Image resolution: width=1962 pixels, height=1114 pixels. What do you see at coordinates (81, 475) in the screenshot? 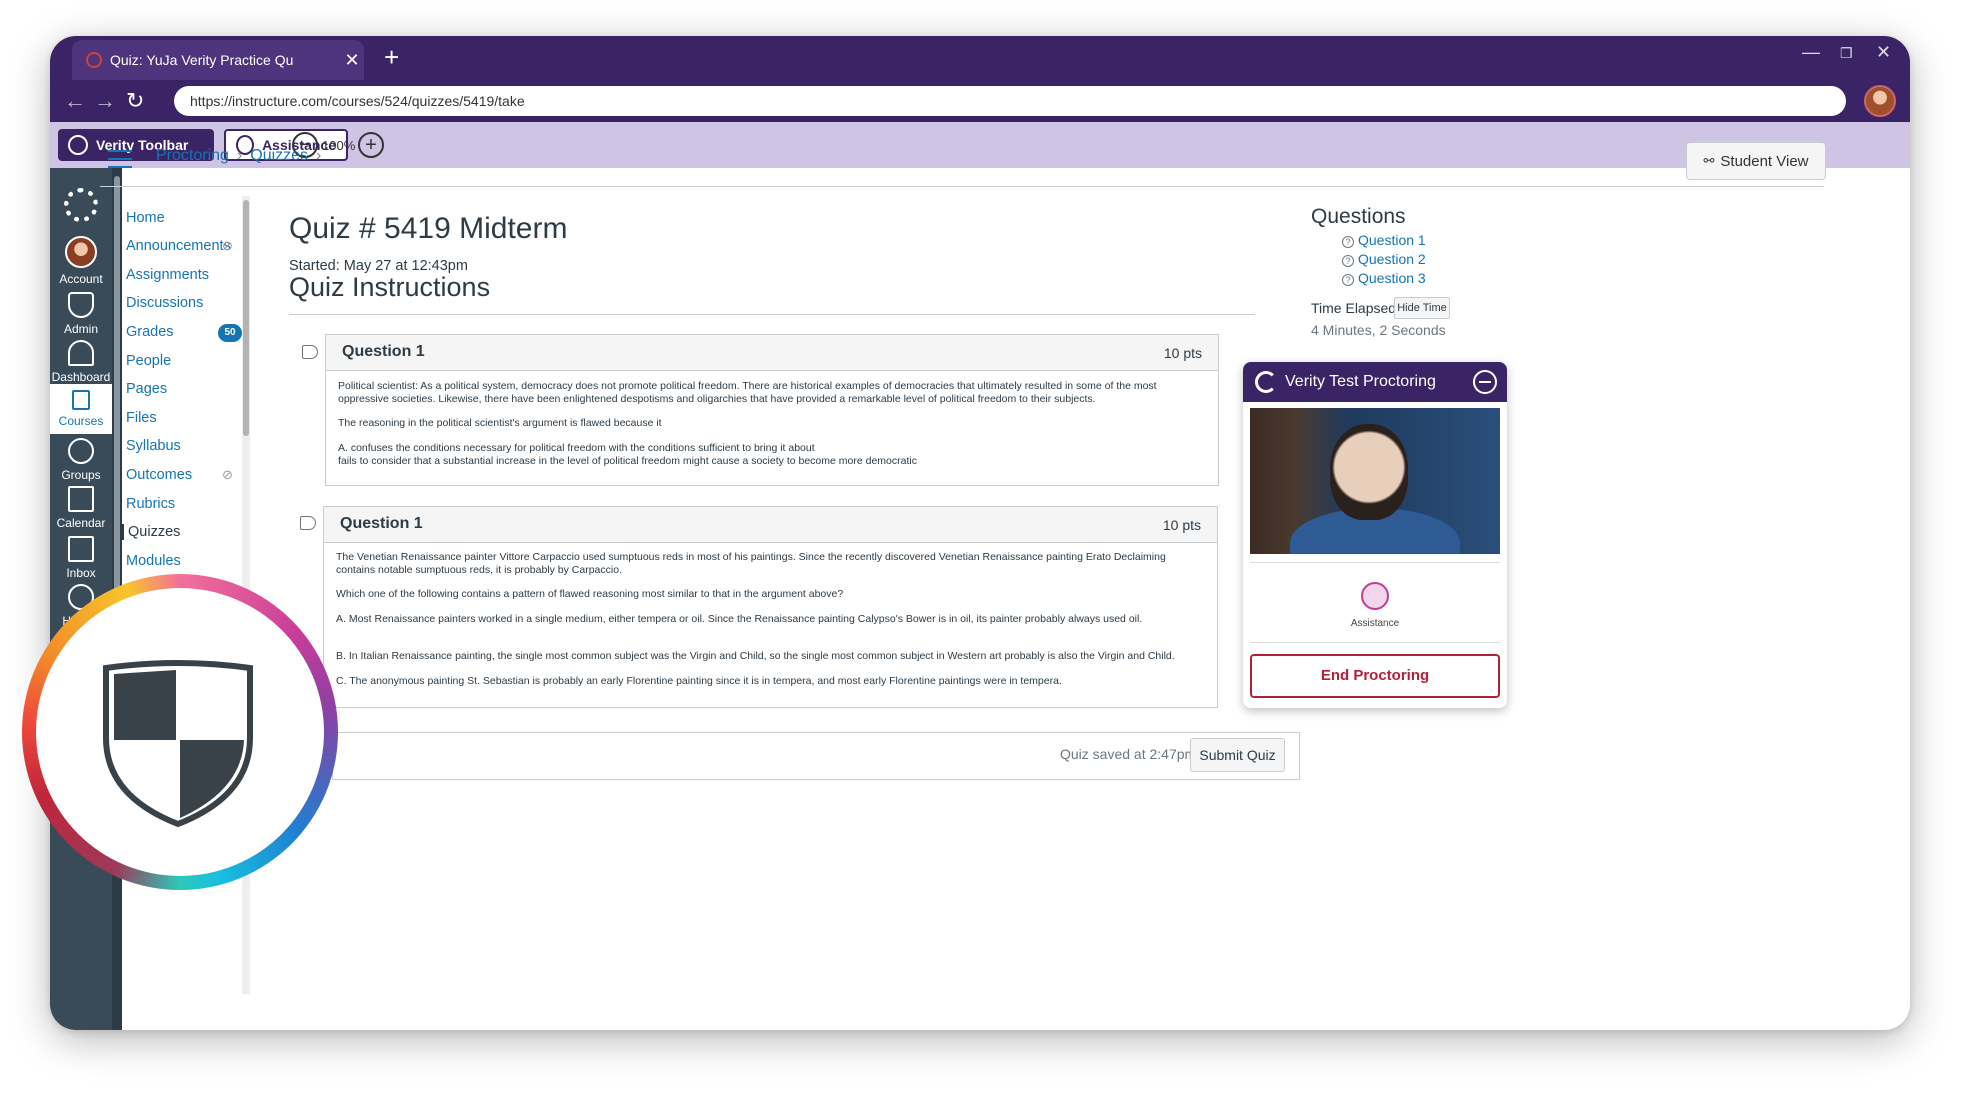
I see `global-nav-label: Groups` at bounding box center [81, 475].